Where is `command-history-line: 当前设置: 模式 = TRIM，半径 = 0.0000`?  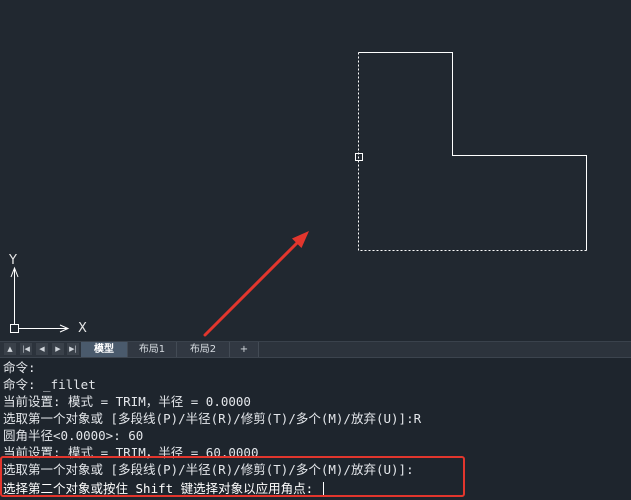 command-history-line: 当前设置: 模式 = TRIM，半径 = 0.0000 is located at coordinates (127, 401).